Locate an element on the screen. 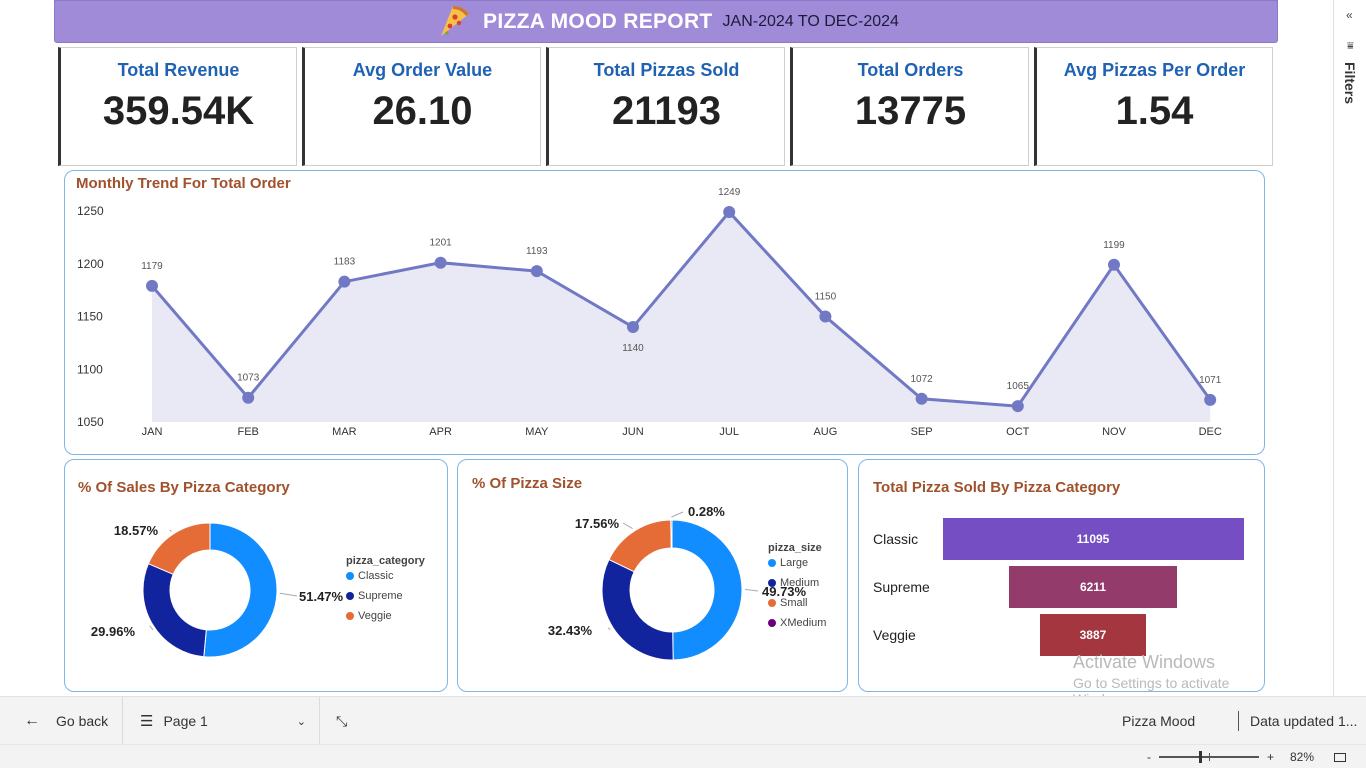 Image resolution: width=1366 pixels, height=769 pixels. slice-label: 29.96% is located at coordinates (113, 631).